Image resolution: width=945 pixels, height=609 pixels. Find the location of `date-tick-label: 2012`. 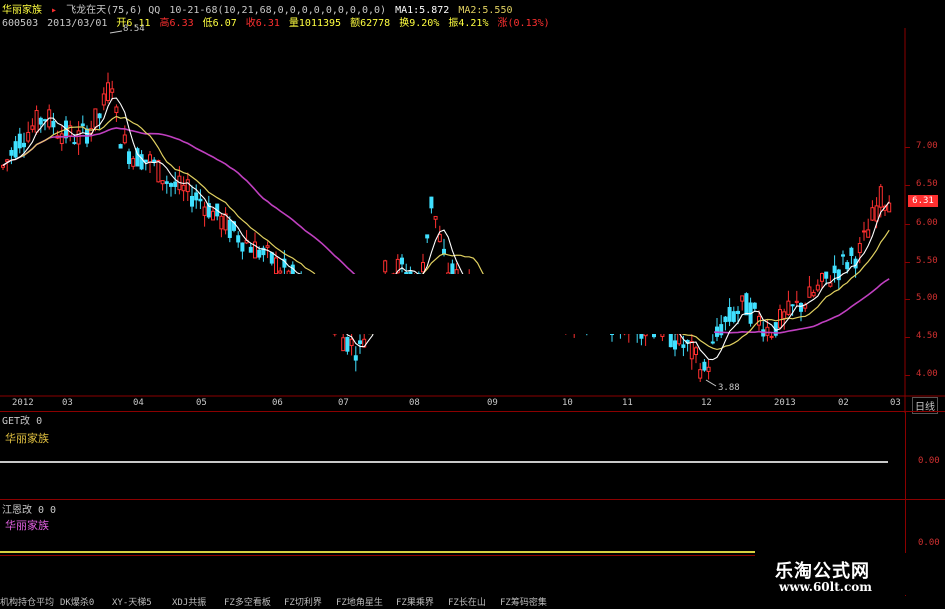

date-tick-label: 2012 is located at coordinates (23, 403).